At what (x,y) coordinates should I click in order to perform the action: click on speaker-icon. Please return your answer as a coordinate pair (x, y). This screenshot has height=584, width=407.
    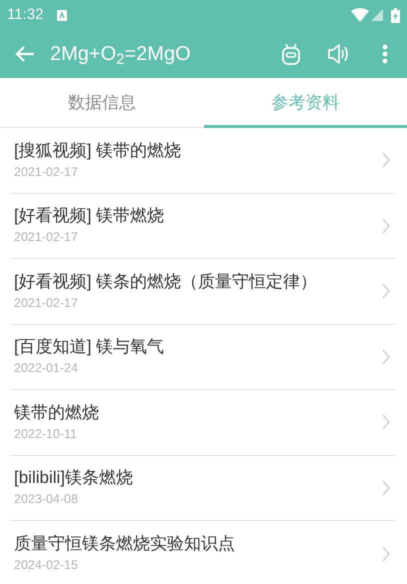
    Looking at the image, I should click on (339, 54).